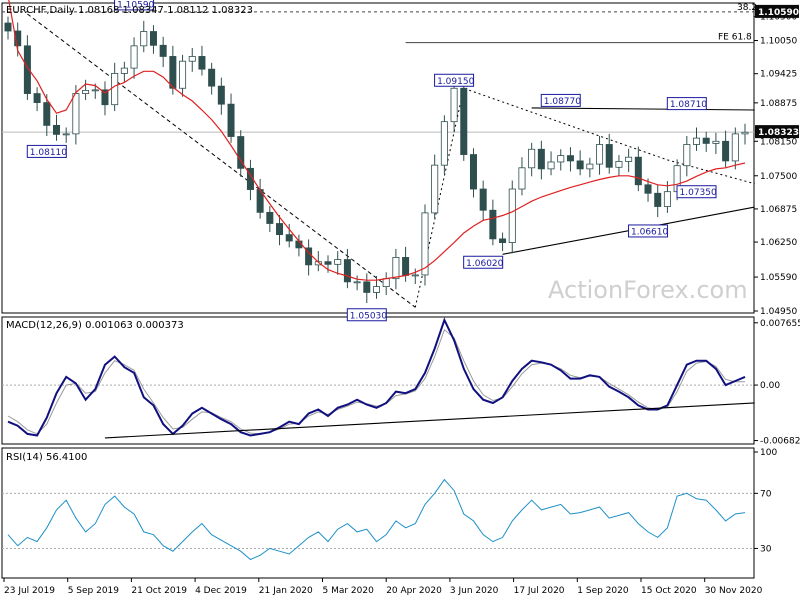 Image resolution: width=800 pixels, height=600 pixels. Describe the element at coordinates (649, 232) in the screenshot. I see `price-label-text: 1.06610` at that location.